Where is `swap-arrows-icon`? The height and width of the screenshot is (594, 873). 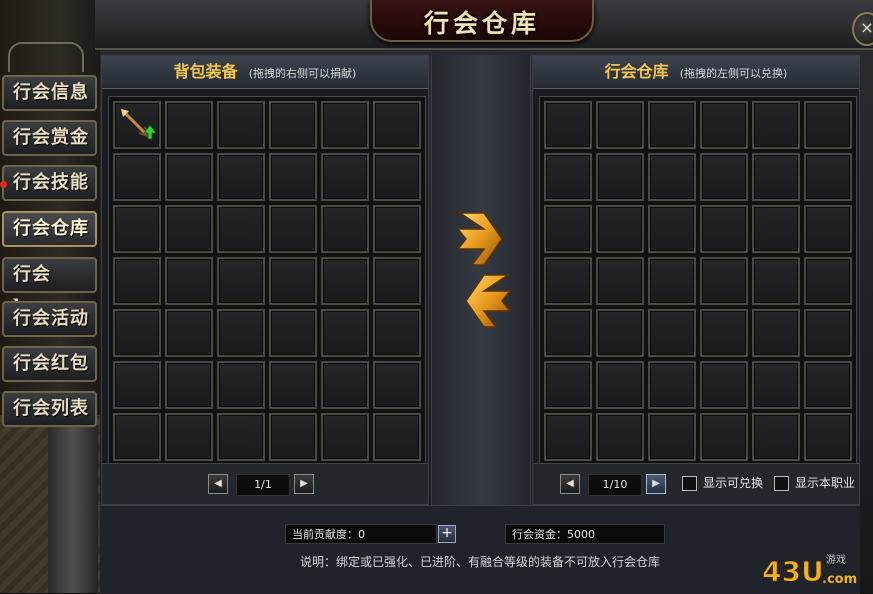
swap-arrows-icon is located at coordinates (484, 270).